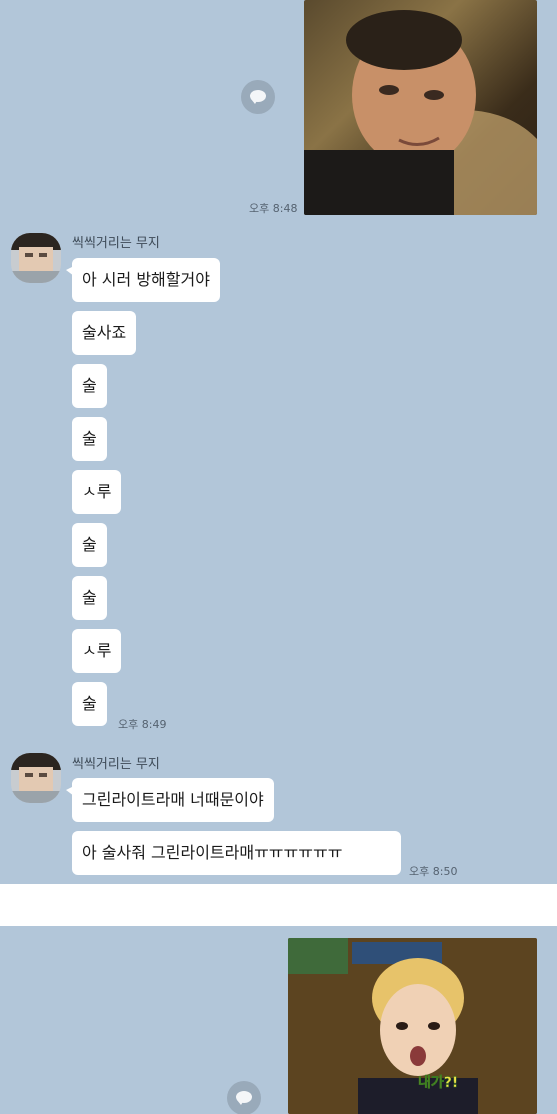 This screenshot has width=557, height=1114. Describe the element at coordinates (173, 799) in the screenshot. I see `message-text: 그린라이트라매 너때문이야` at that location.